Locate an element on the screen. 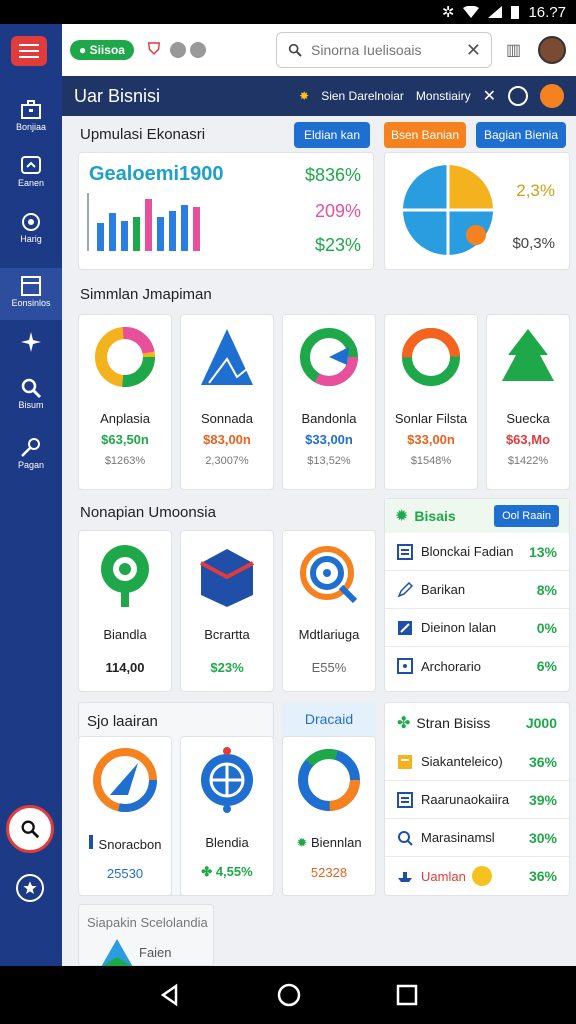 The width and height of the screenshot is (576, 1024). tile-name: Blendia is located at coordinates (227, 842).